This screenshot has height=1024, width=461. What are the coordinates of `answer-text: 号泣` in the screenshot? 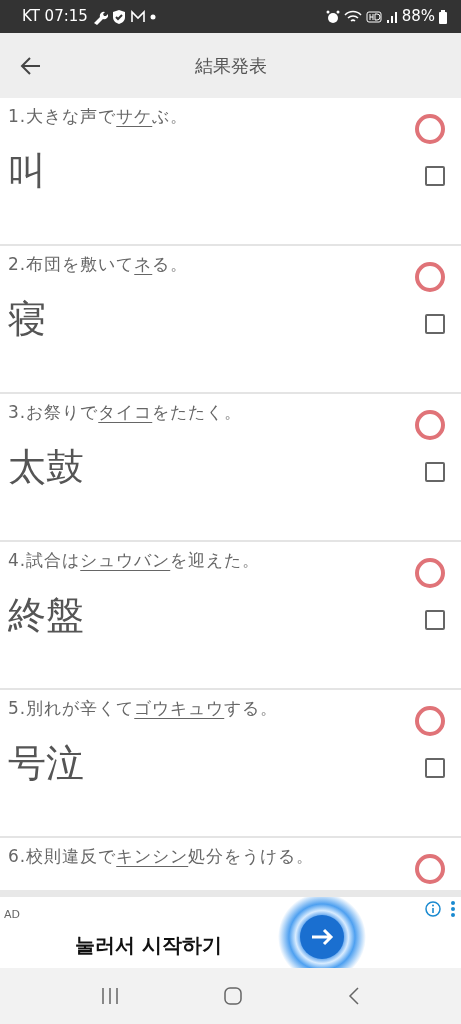 It's located at (46, 763).